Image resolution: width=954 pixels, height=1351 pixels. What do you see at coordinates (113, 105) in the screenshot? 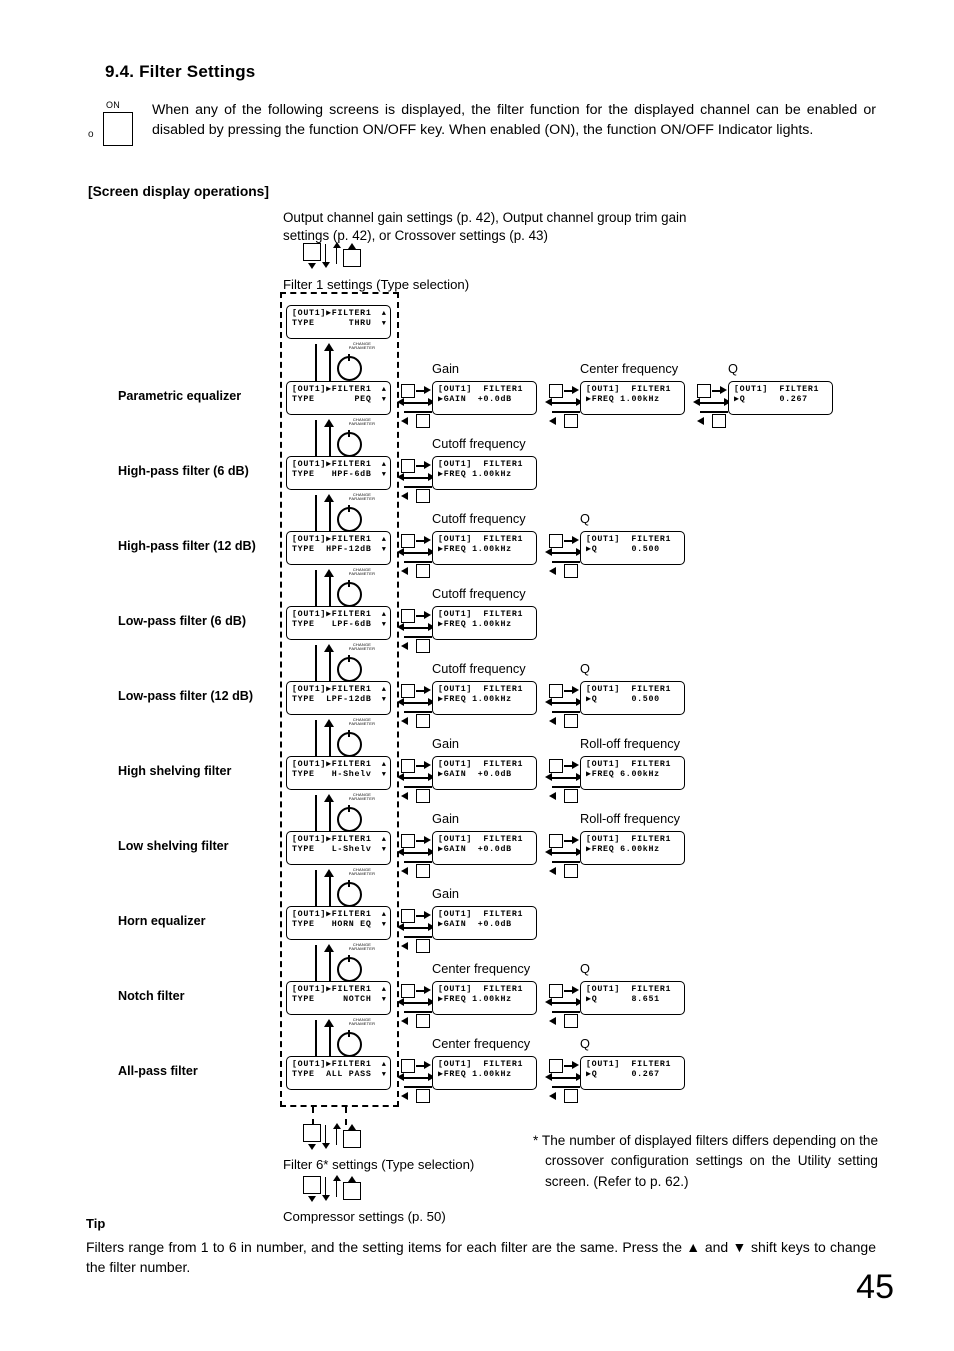
I see `on-label: ON` at bounding box center [113, 105].